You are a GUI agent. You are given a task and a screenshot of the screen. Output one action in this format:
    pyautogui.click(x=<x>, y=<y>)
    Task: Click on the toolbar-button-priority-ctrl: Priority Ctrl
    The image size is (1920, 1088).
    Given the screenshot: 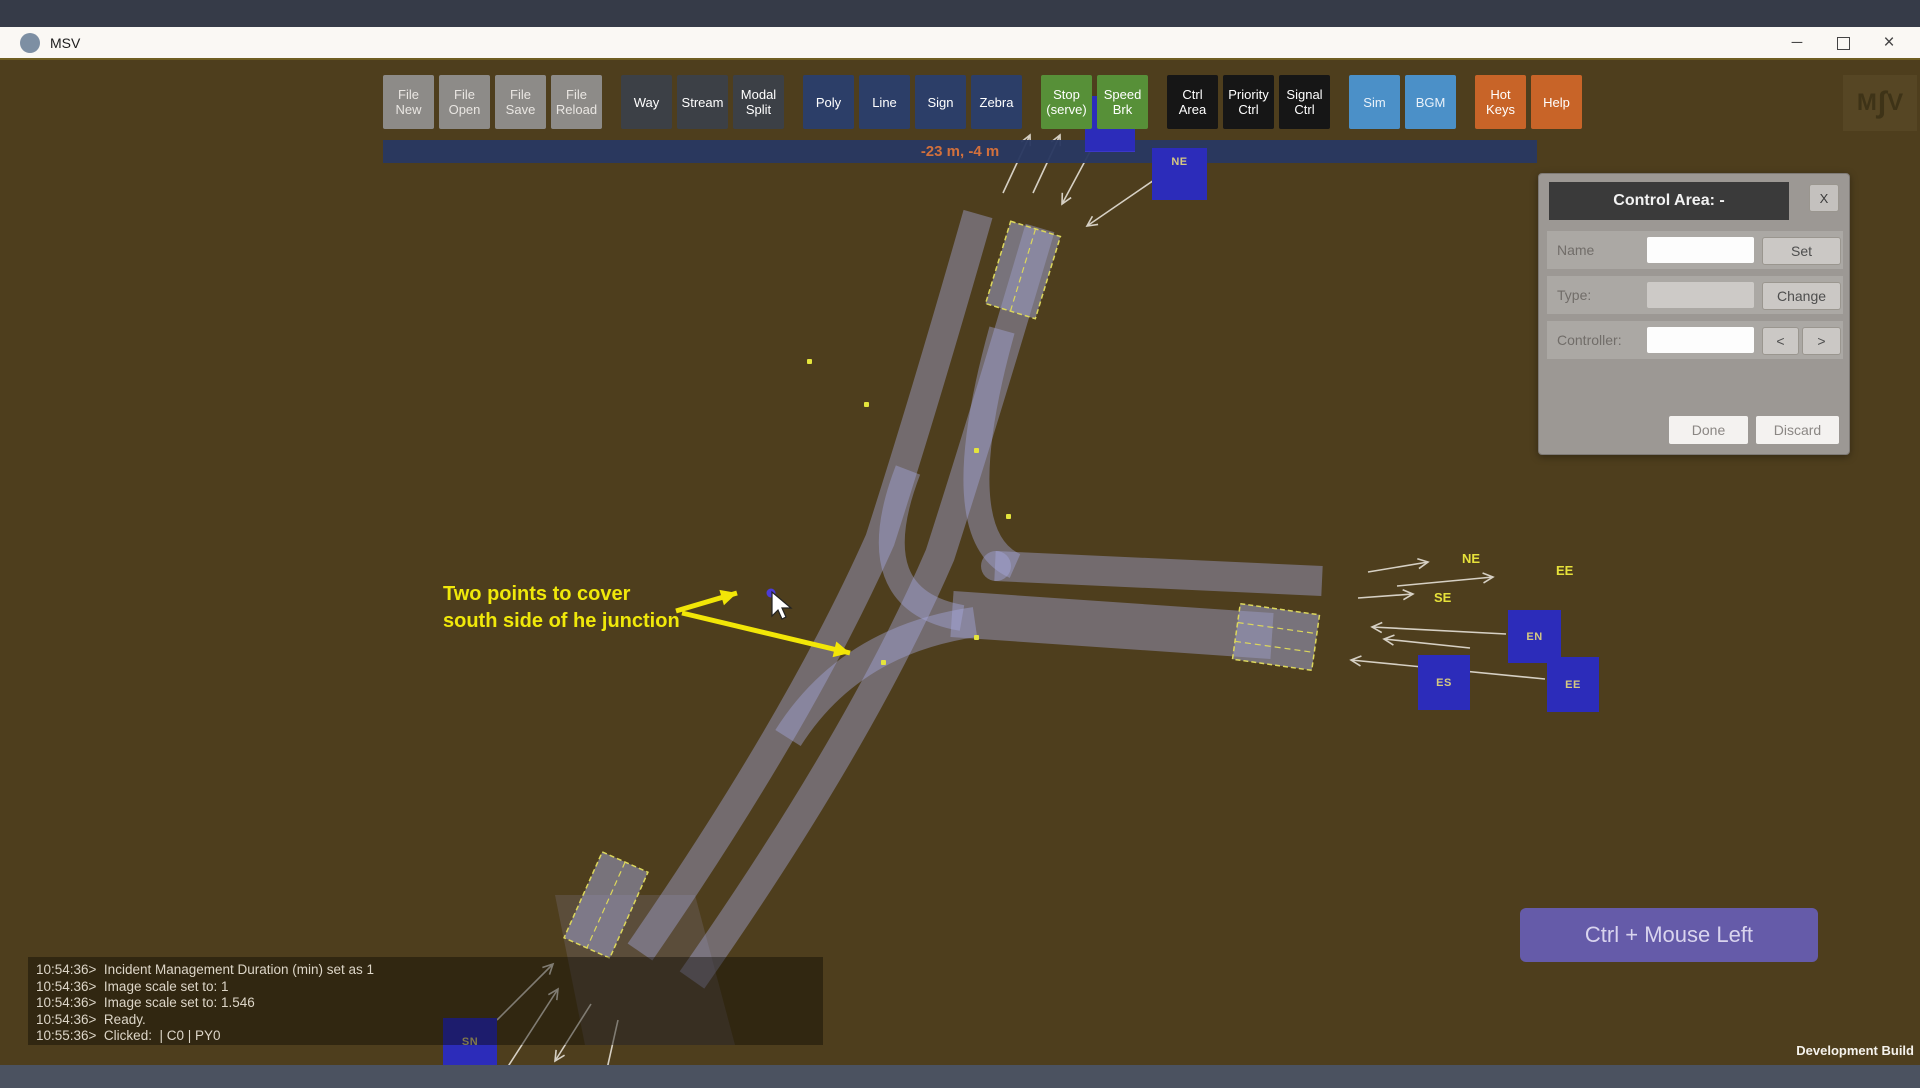 What is the action you would take?
    pyautogui.click(x=1248, y=102)
    